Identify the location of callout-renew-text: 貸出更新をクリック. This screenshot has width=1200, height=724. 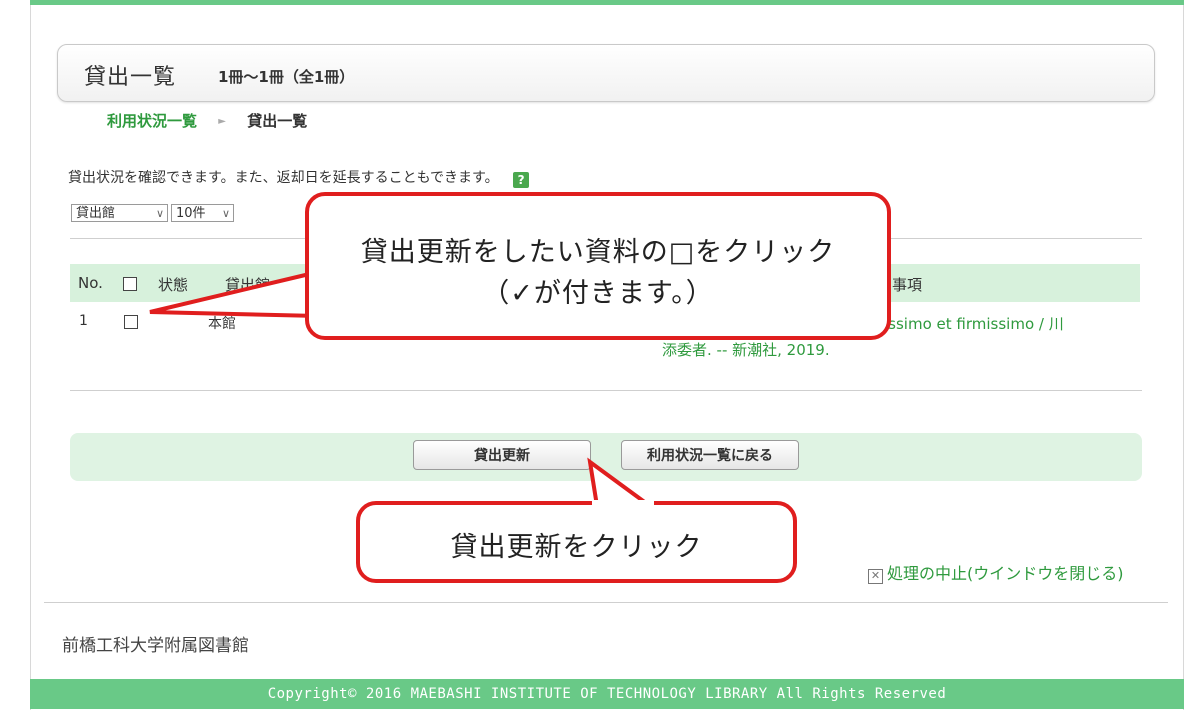
(576, 547).